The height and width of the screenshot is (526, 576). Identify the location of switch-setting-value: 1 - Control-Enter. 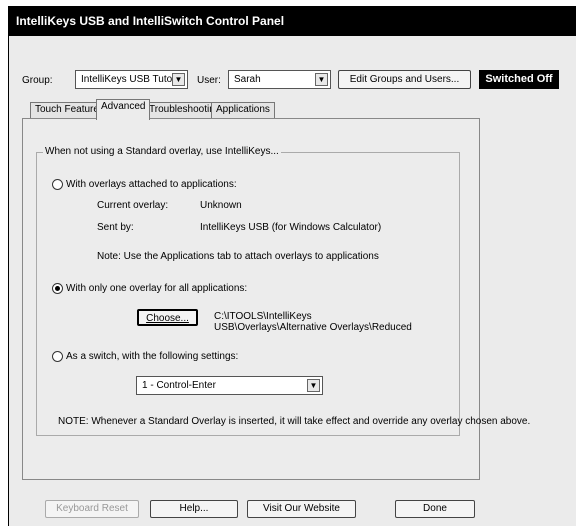
(179, 385).